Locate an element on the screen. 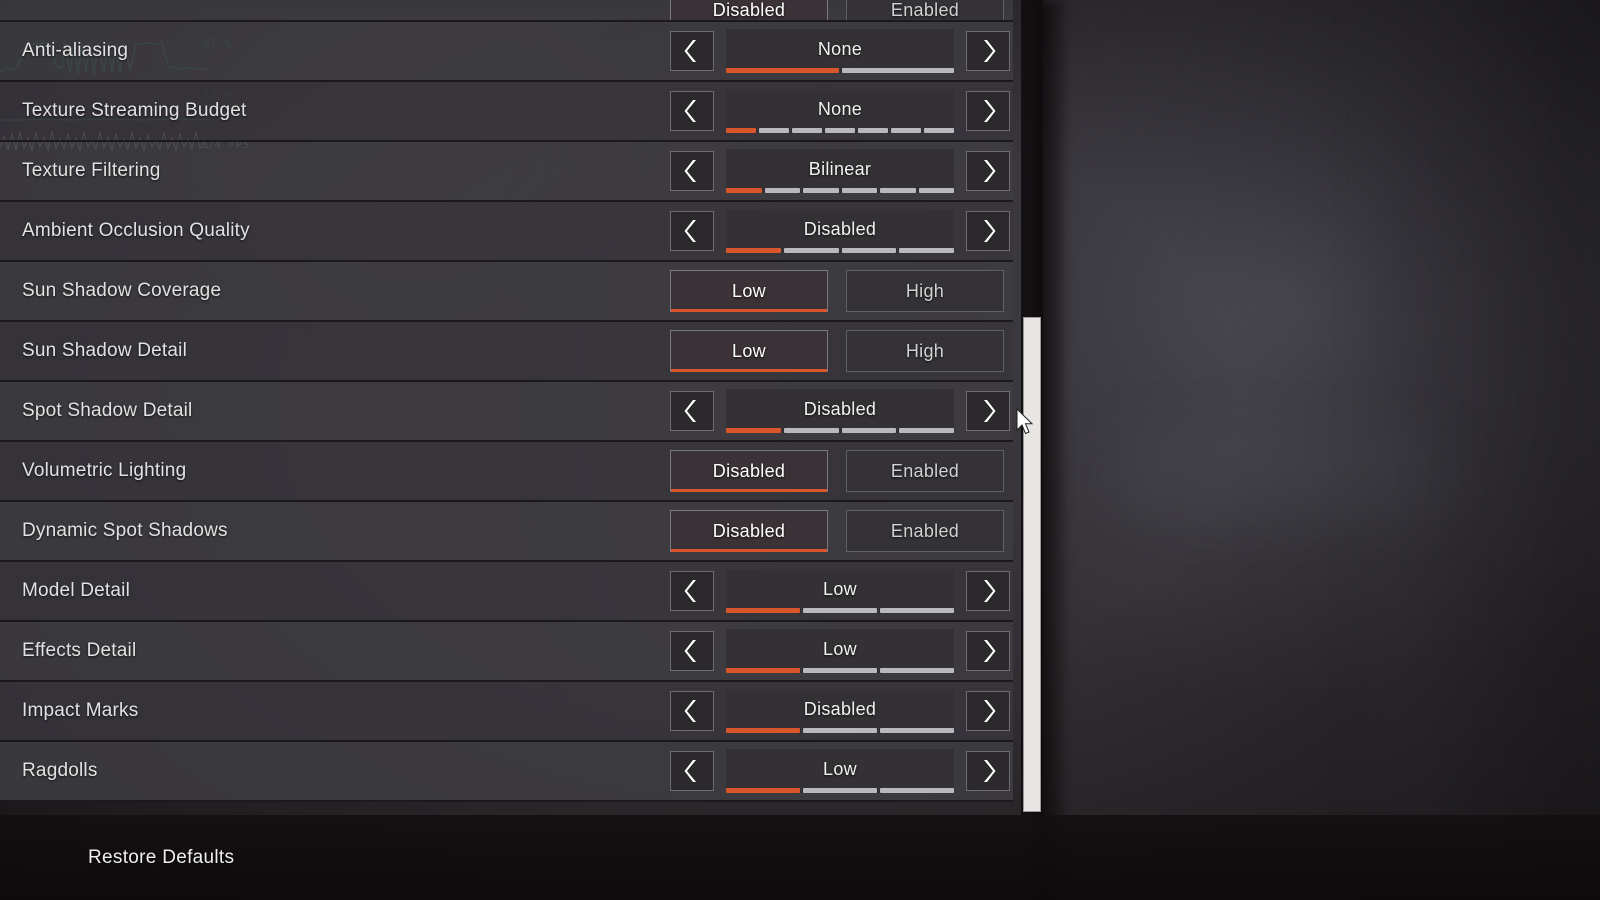 The image size is (1600, 900). toggle-option-label: High is located at coordinates (925, 290).